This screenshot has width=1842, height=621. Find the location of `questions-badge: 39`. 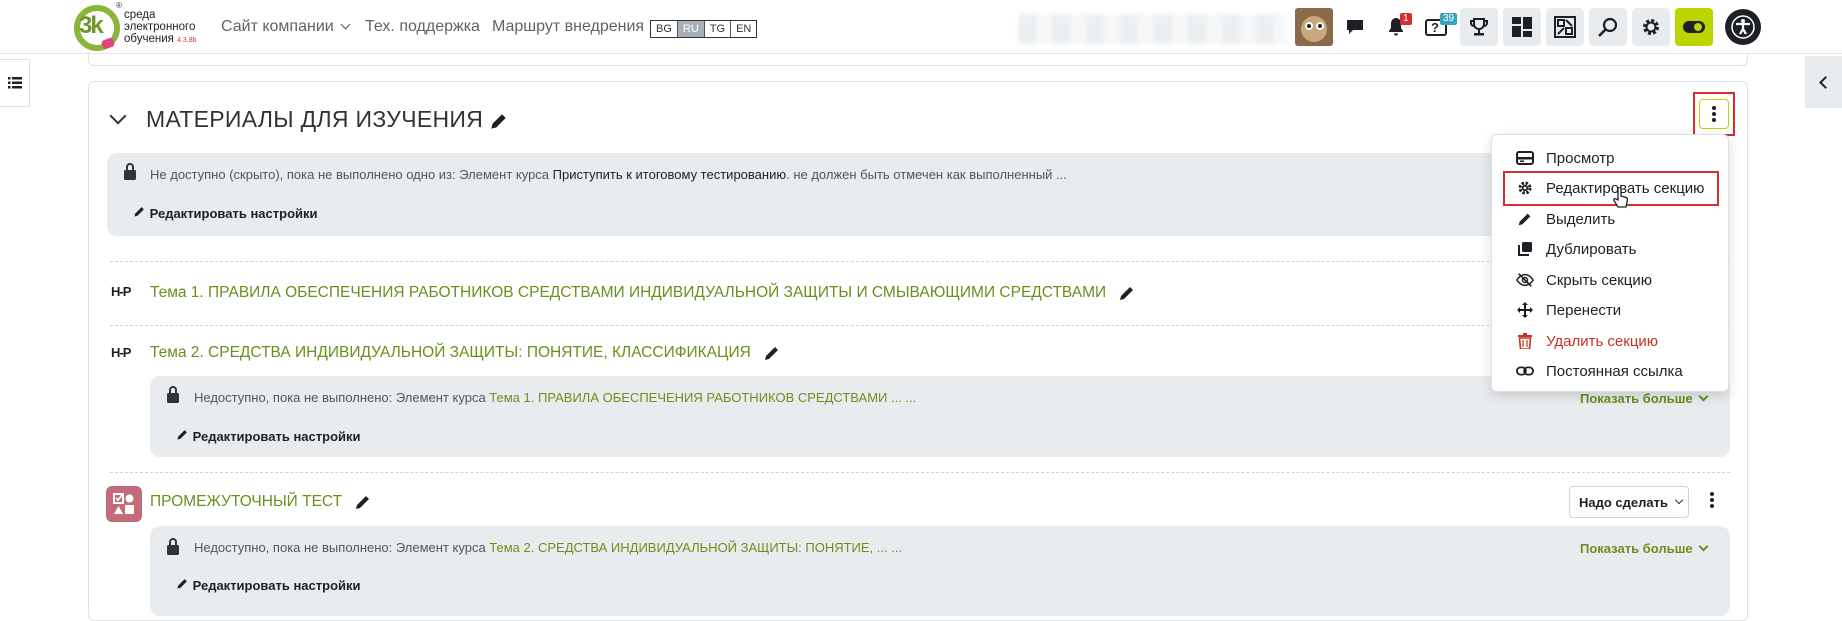

questions-badge: 39 is located at coordinates (1449, 19).